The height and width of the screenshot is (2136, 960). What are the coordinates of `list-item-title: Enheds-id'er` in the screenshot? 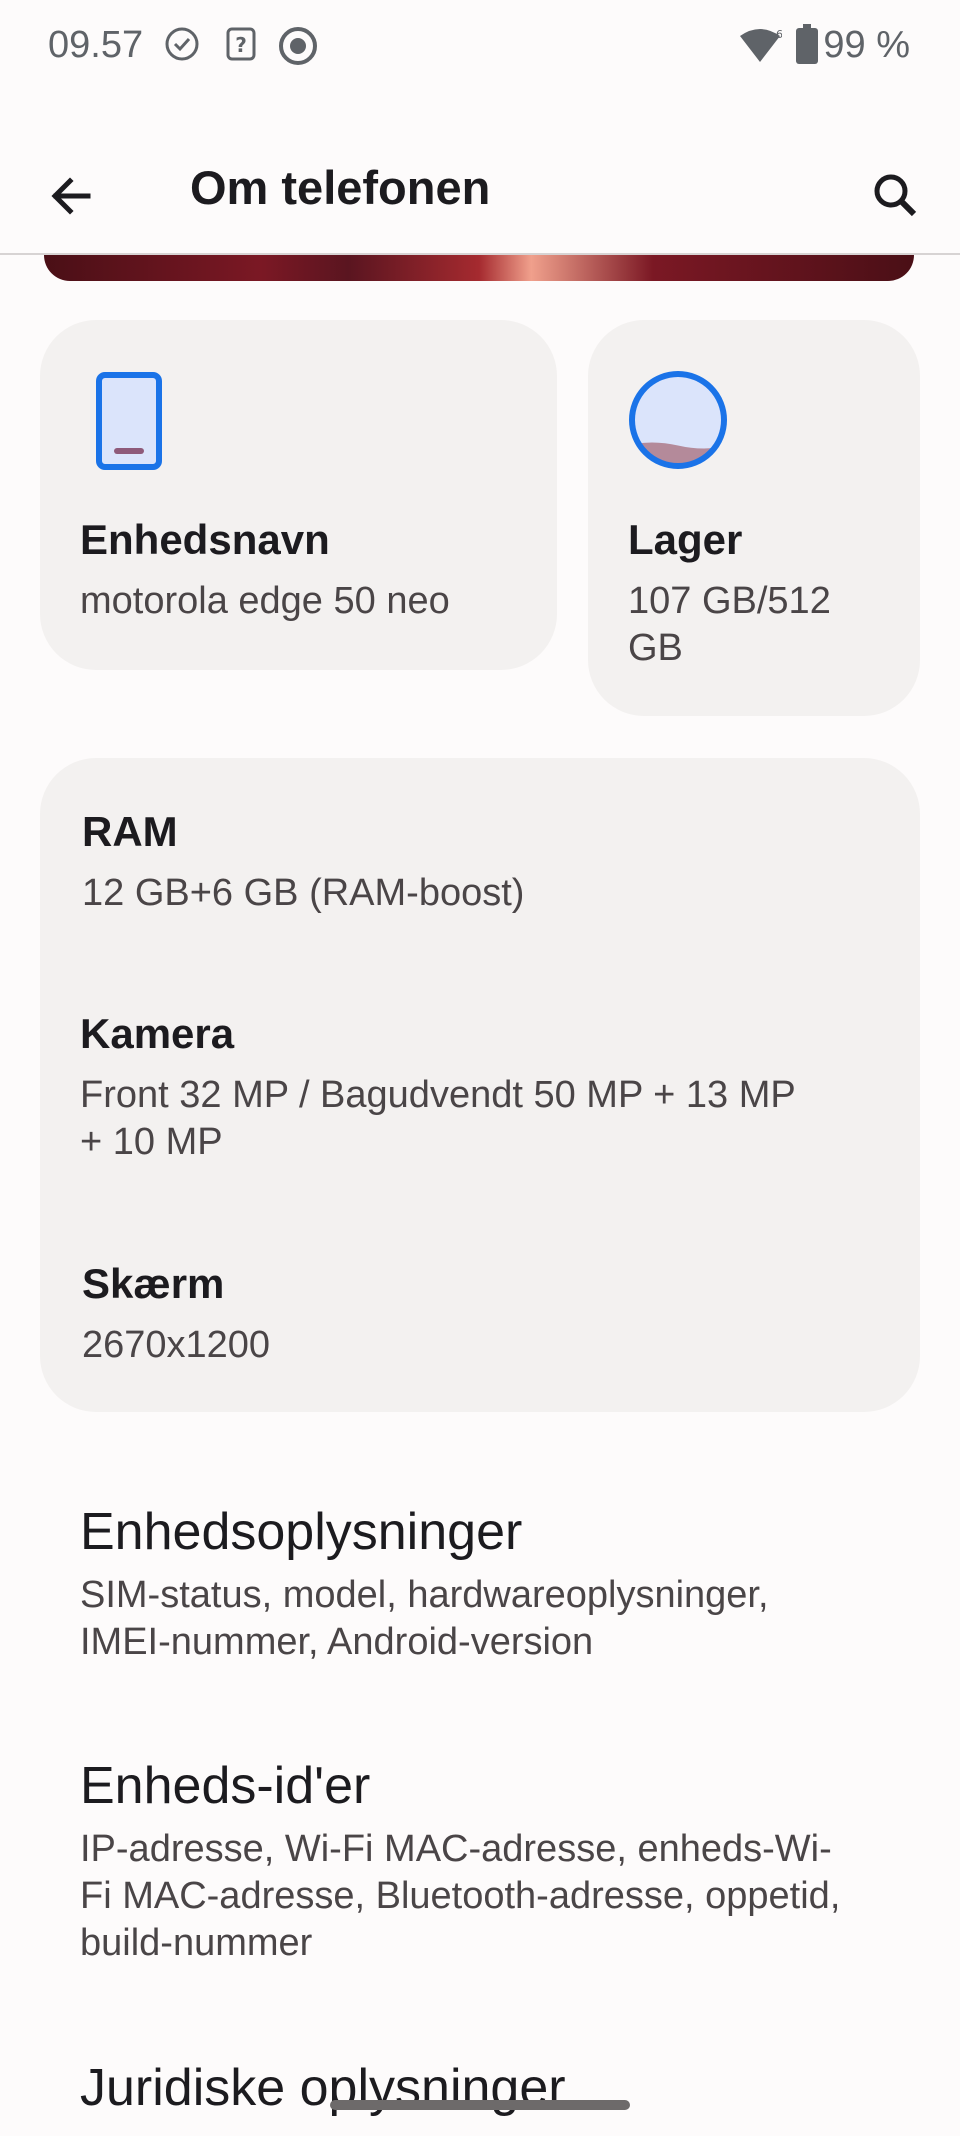 It's located at (225, 1786).